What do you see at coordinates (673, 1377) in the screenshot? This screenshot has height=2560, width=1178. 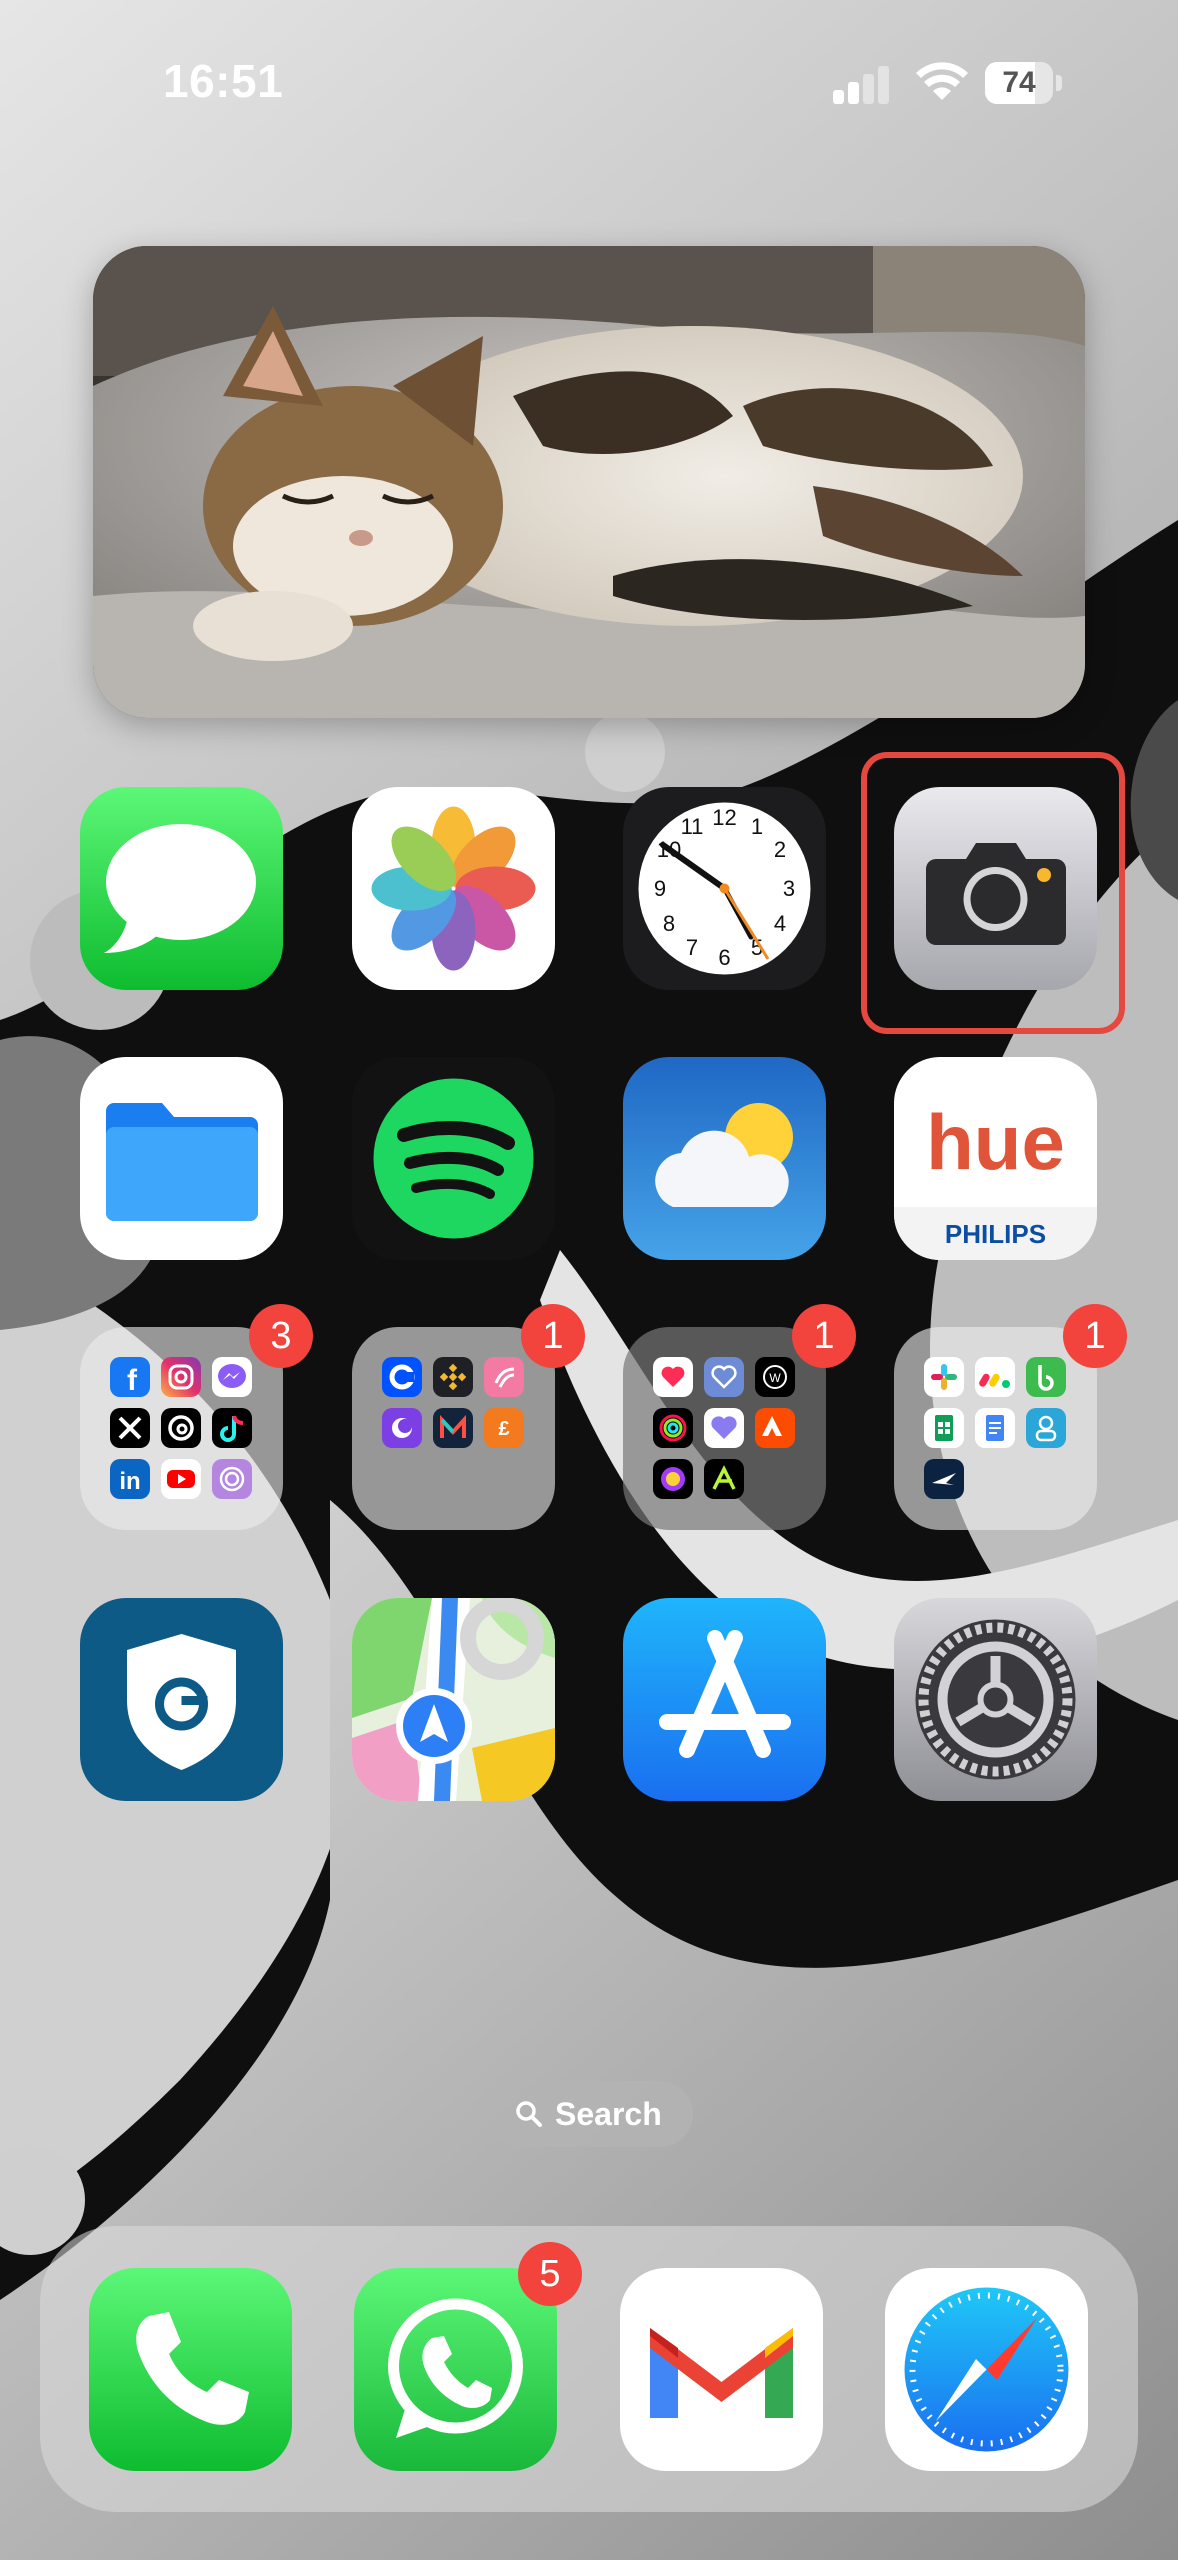 I see `health-icon` at bounding box center [673, 1377].